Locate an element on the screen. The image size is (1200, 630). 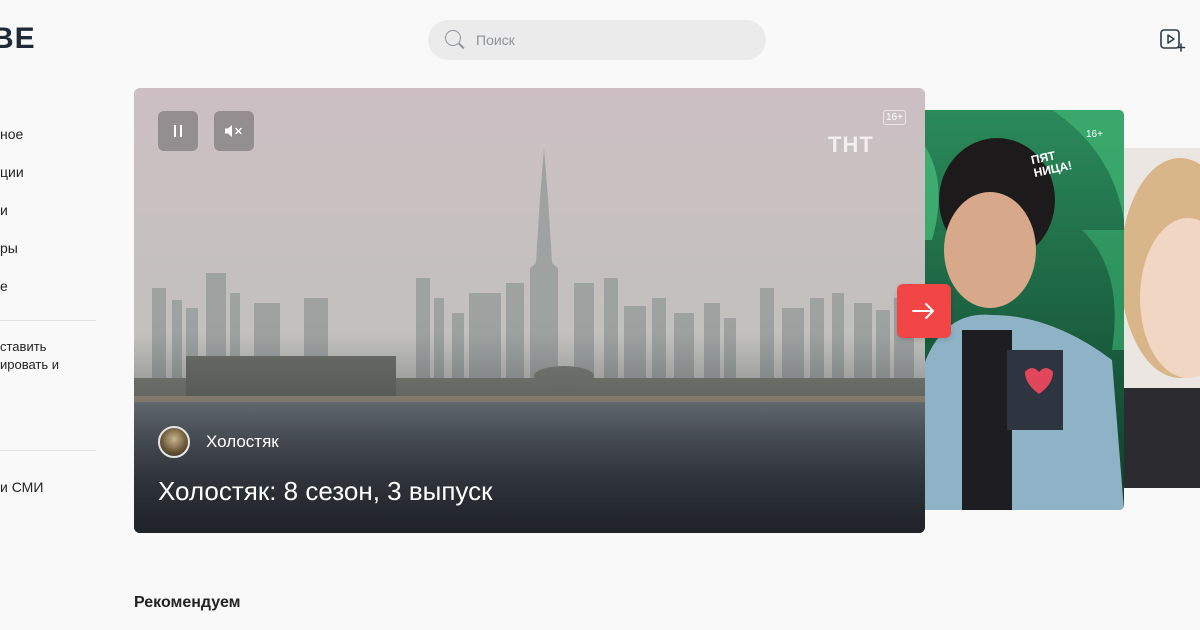
site-logo: BE is located at coordinates (18, 39).